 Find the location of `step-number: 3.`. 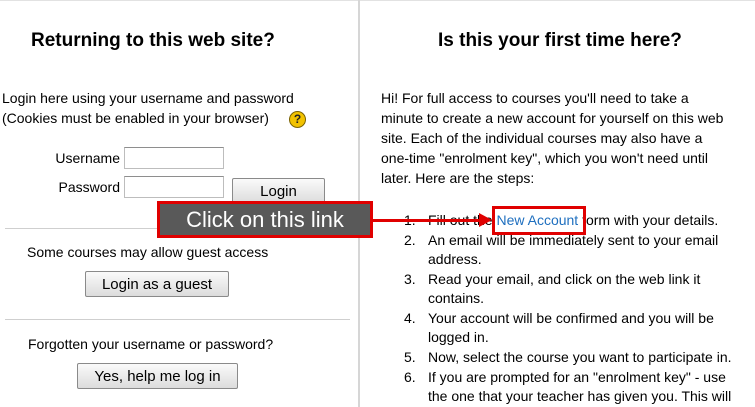

step-number: 3. is located at coordinates (410, 279).